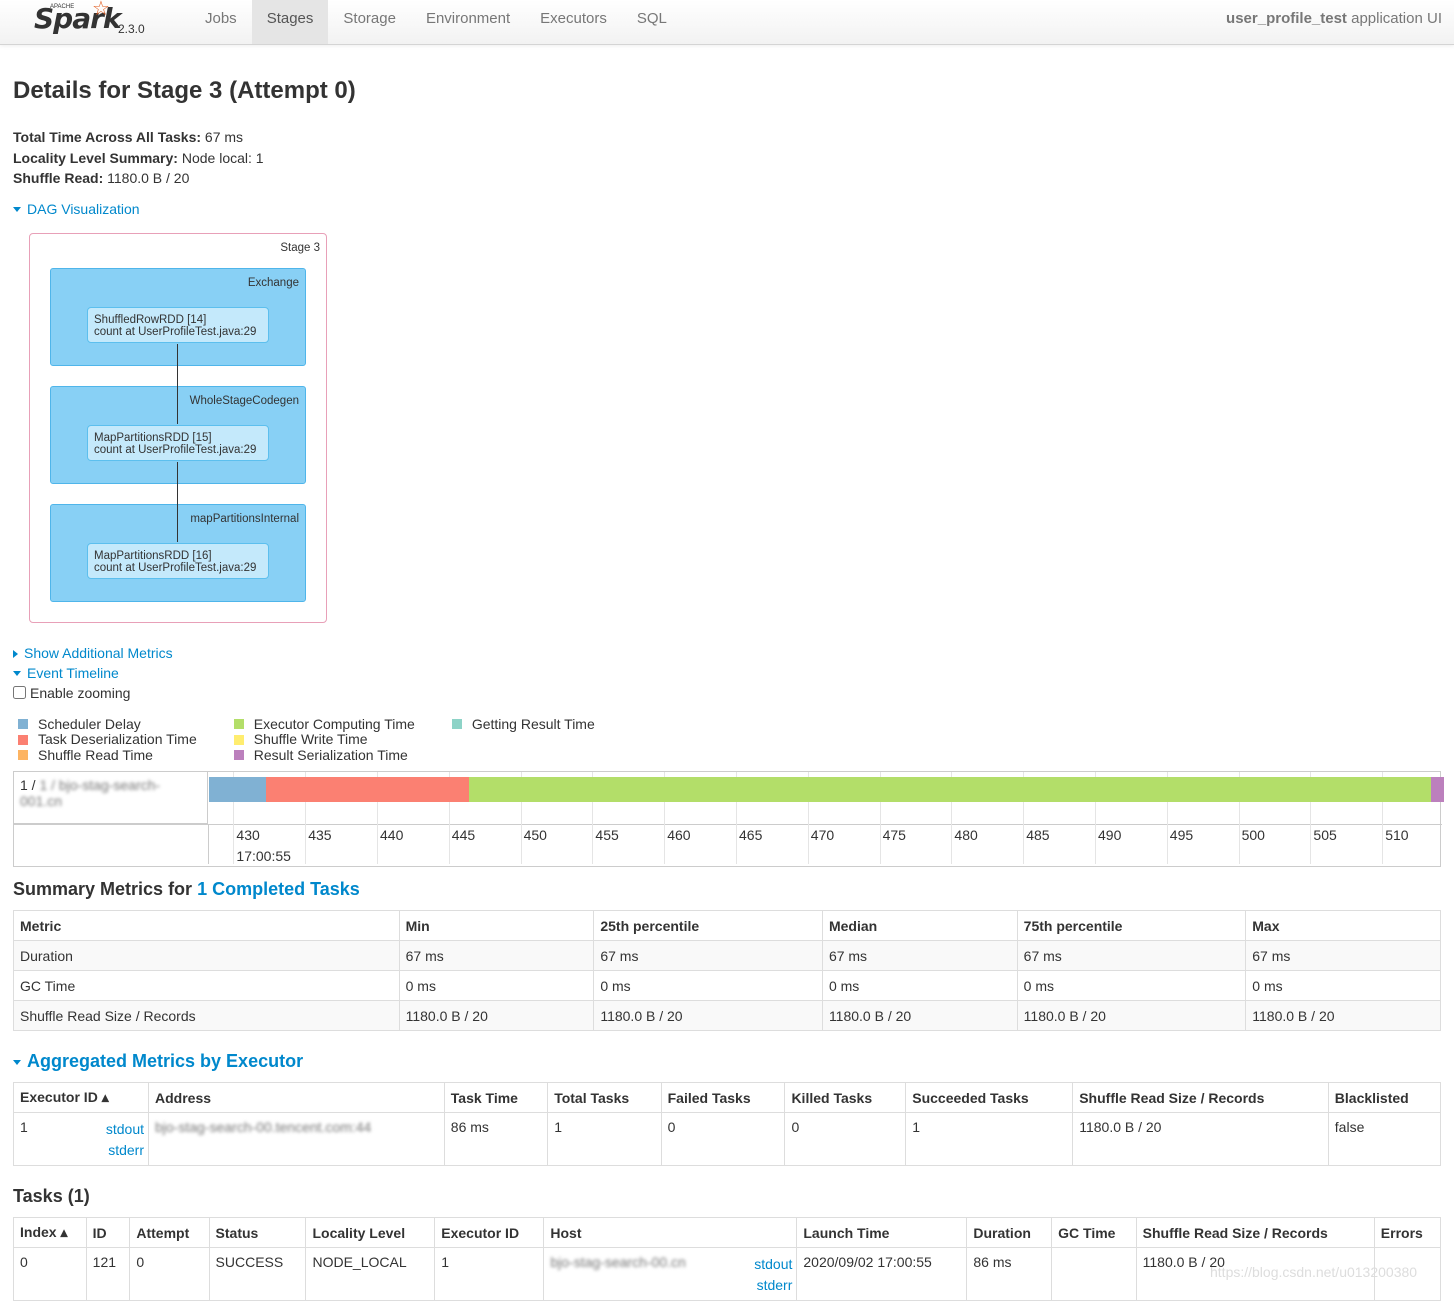 Image resolution: width=1454 pixels, height=1301 pixels. Describe the element at coordinates (950, 789) in the screenshot. I see `timeline-segment-executor-computing-time` at that location.